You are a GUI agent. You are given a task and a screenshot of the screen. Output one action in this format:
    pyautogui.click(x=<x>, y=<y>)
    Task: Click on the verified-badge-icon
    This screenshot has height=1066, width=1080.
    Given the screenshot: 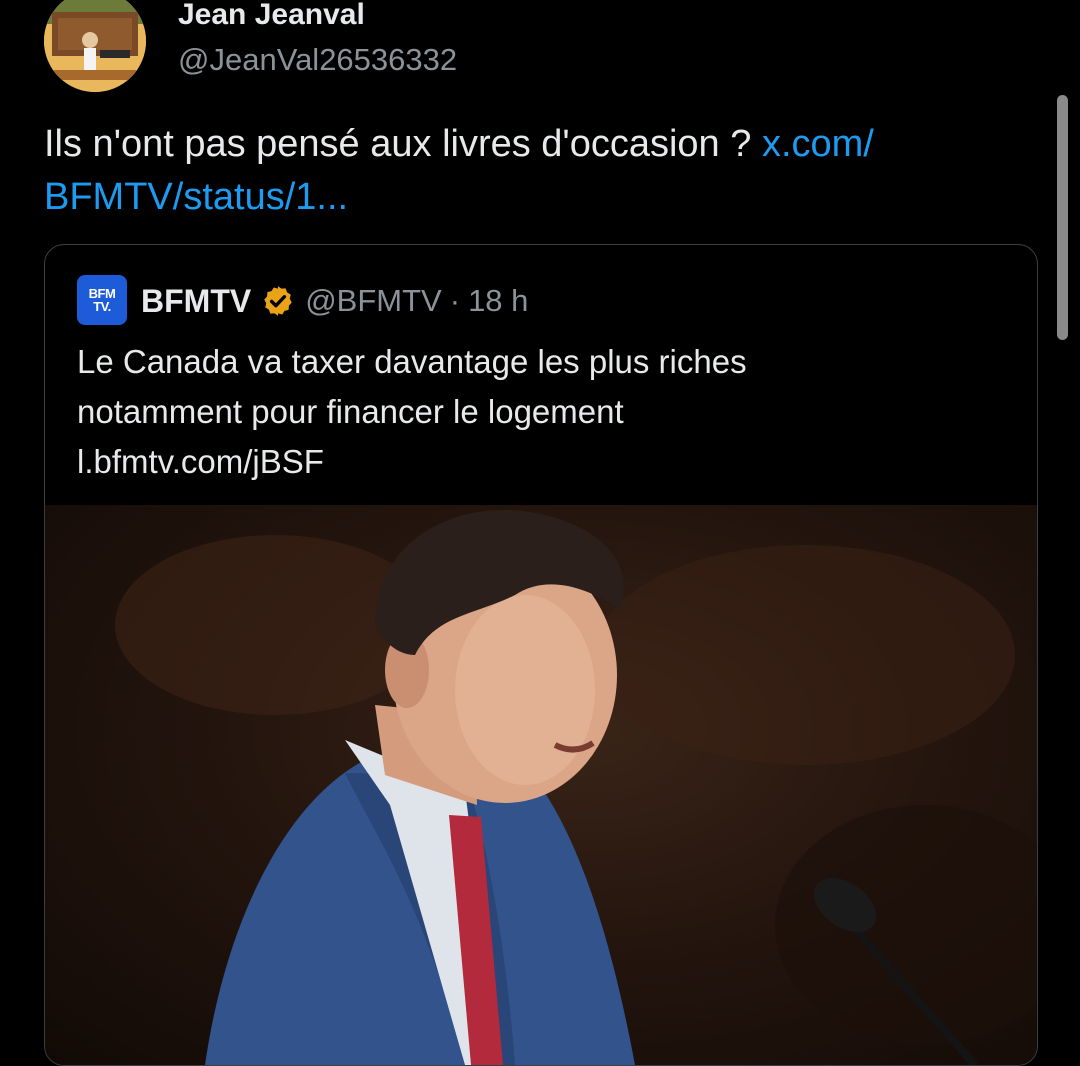 What is the action you would take?
    pyautogui.click(x=278, y=301)
    